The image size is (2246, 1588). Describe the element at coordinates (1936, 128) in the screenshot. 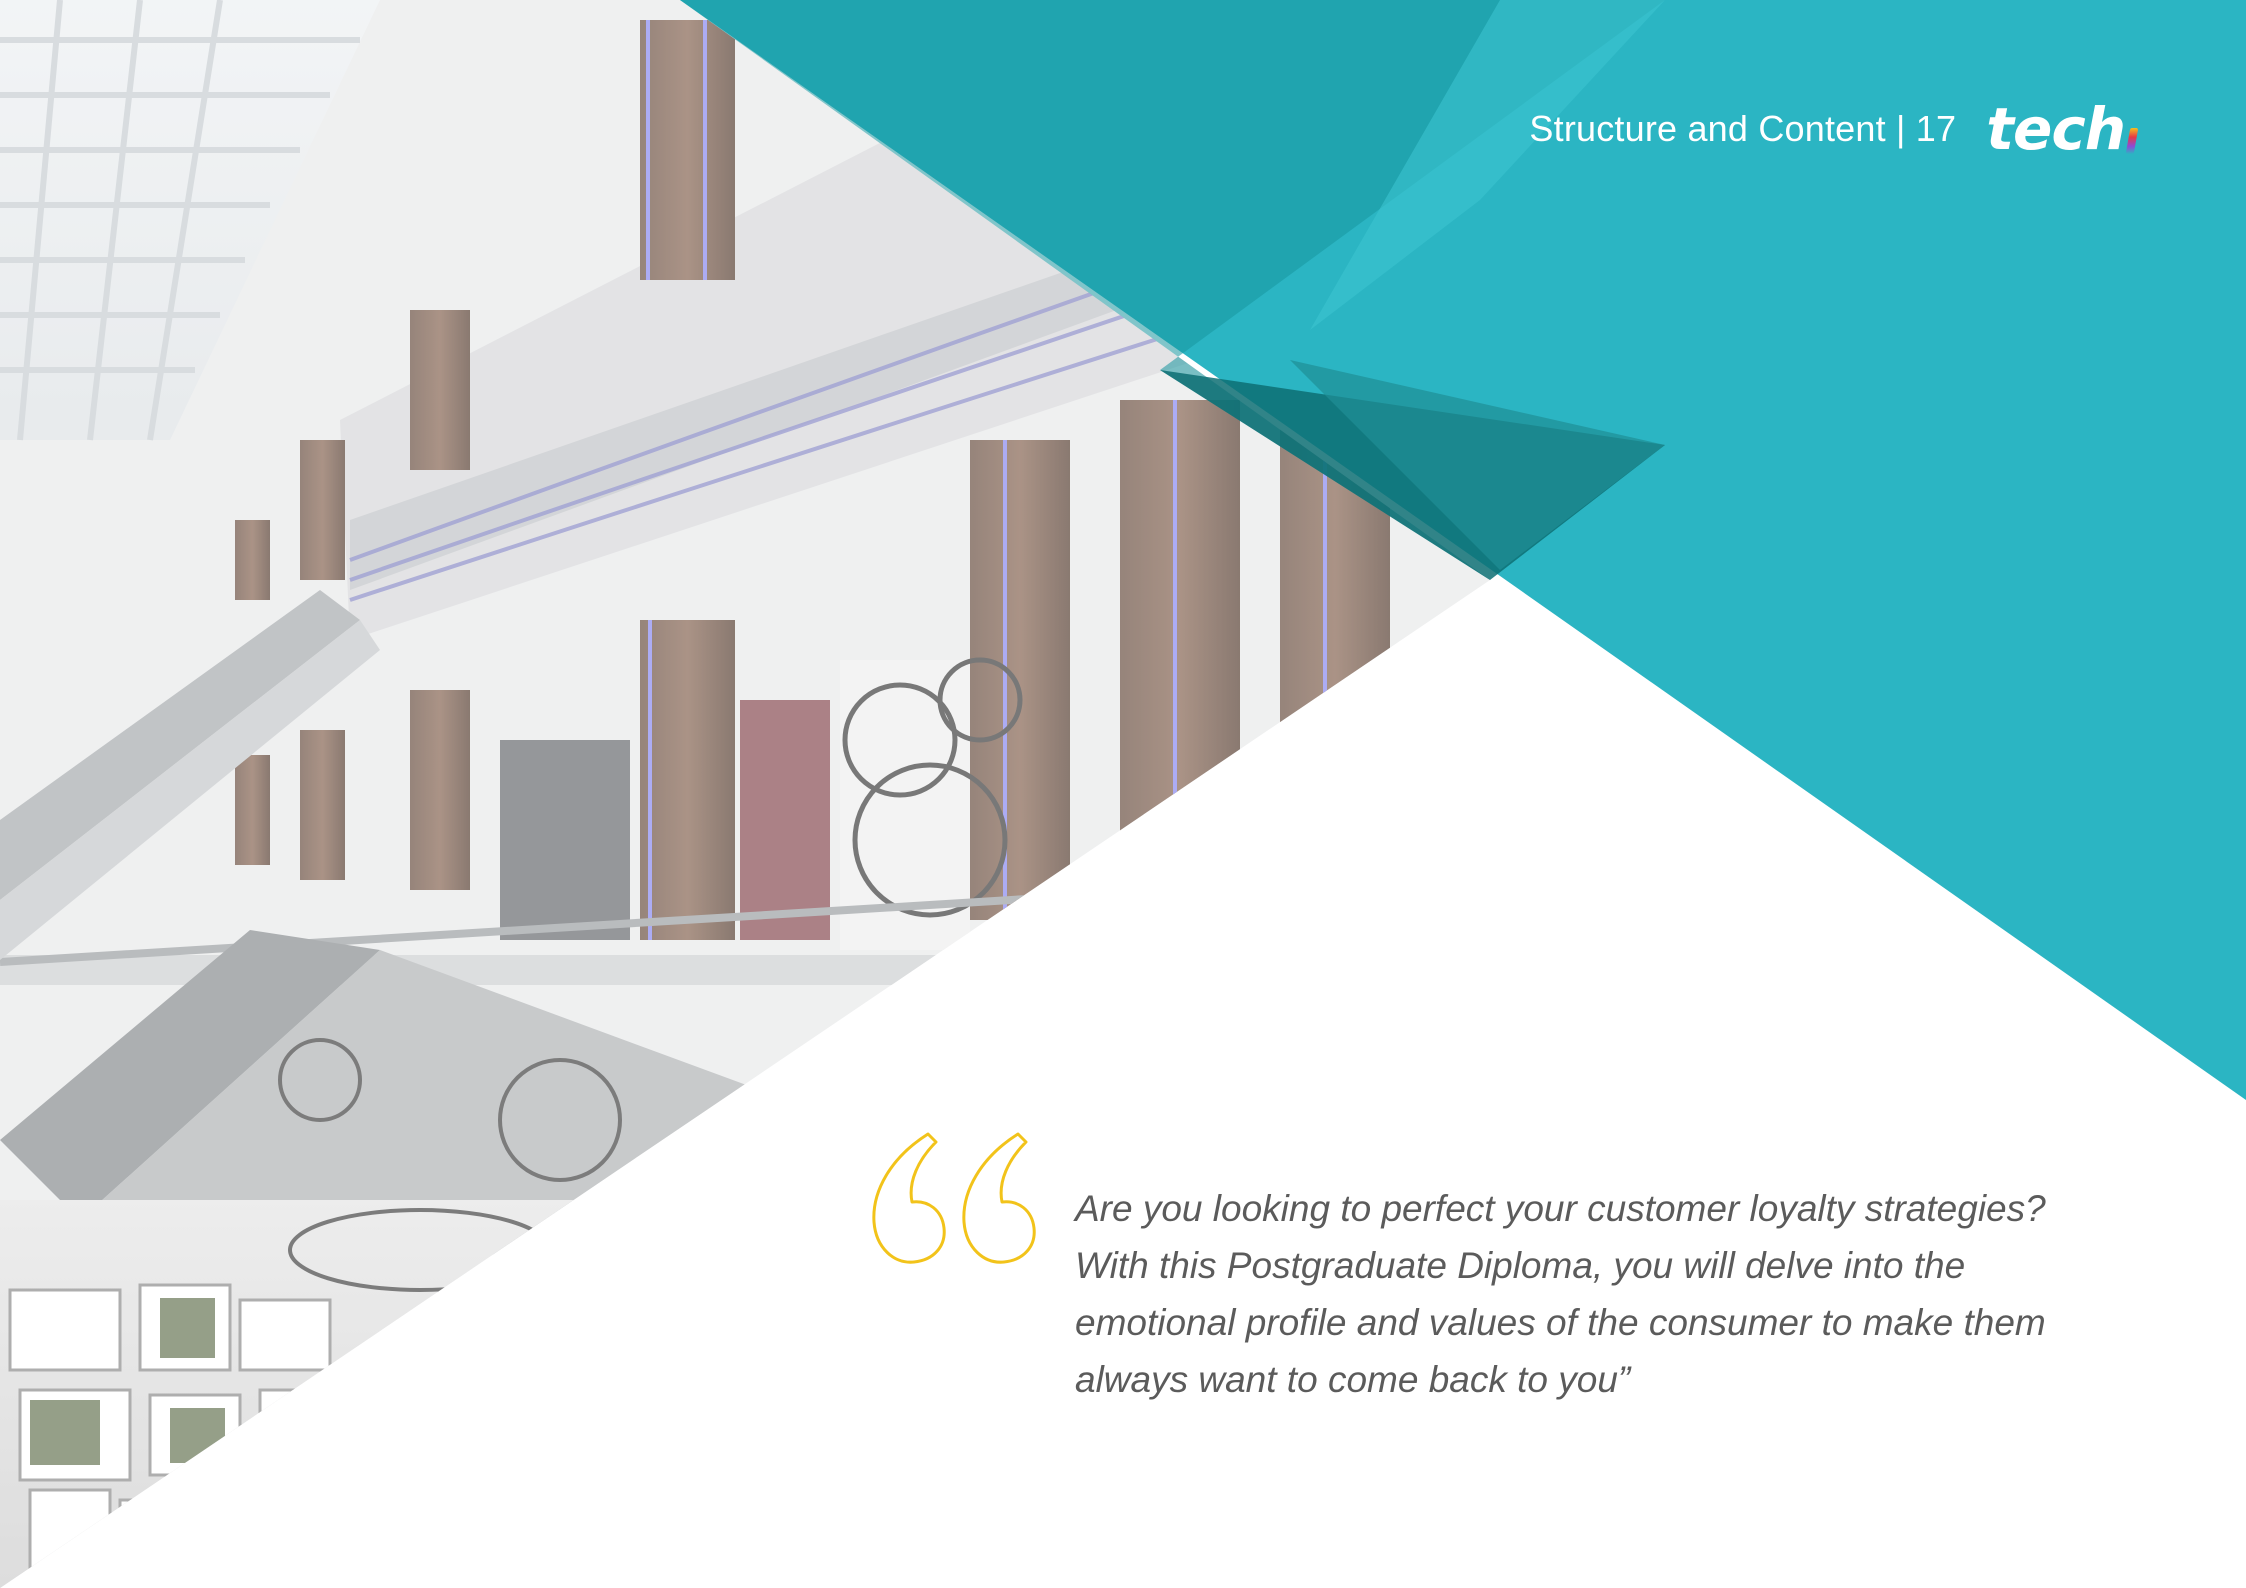

I see `page-number: 17` at that location.